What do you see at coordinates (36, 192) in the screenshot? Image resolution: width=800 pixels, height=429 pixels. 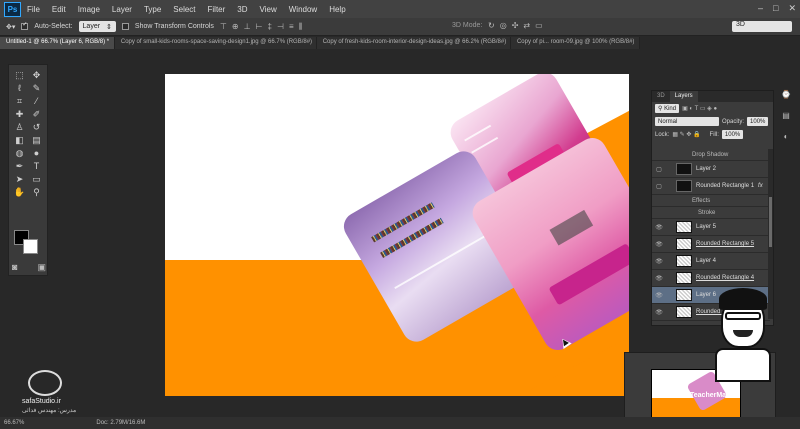 I see `zoom-tool-icon: ⚲` at bounding box center [36, 192].